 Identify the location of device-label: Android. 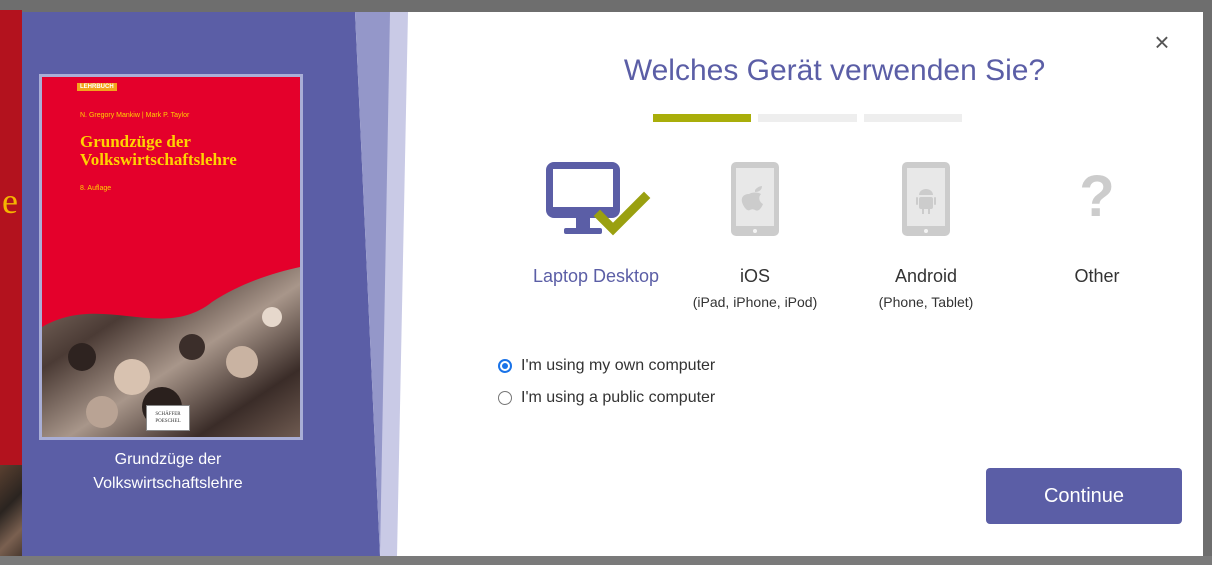
(926, 276).